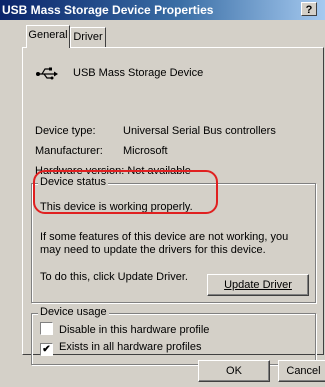 This screenshot has height=387, width=325. What do you see at coordinates (46, 328) in the screenshot?
I see `disable-profile-checkbox` at bounding box center [46, 328].